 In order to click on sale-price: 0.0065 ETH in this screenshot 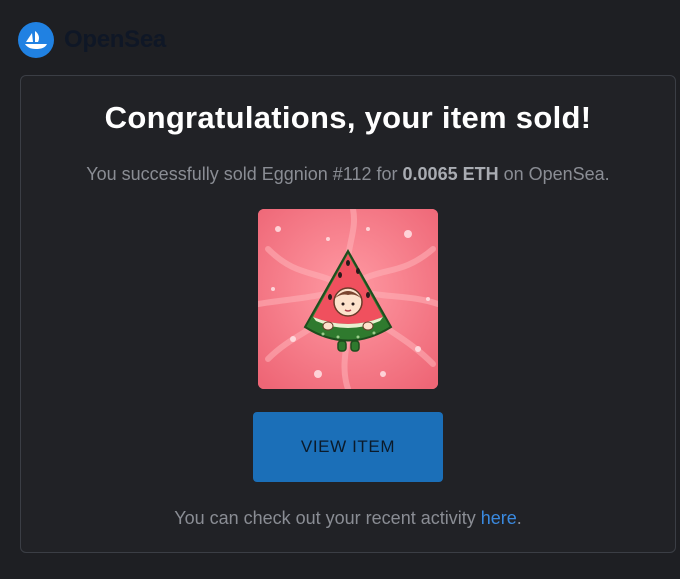, I will do `click(450, 174)`.